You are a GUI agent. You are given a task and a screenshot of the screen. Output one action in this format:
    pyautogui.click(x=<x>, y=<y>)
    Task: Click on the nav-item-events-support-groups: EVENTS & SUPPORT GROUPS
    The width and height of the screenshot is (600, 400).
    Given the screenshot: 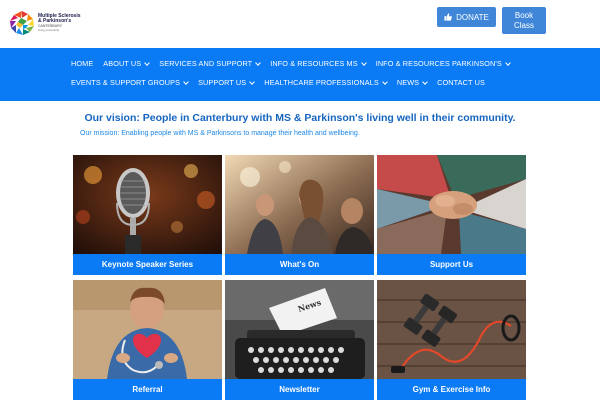 What is the action you would take?
    pyautogui.click(x=130, y=82)
    